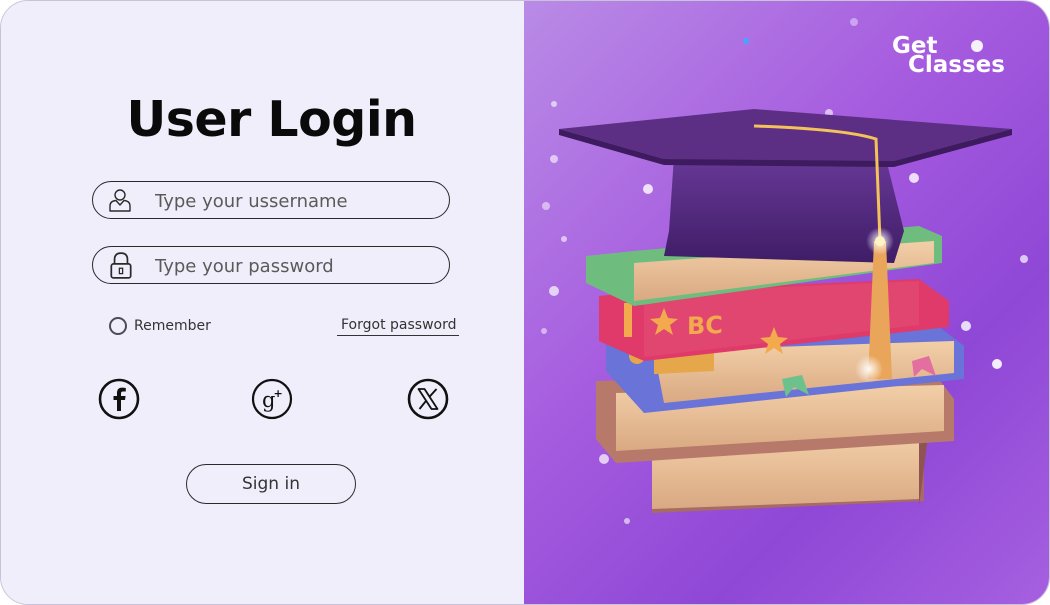 This screenshot has height=605, width=1050. I want to click on username-field, so click(271, 200).